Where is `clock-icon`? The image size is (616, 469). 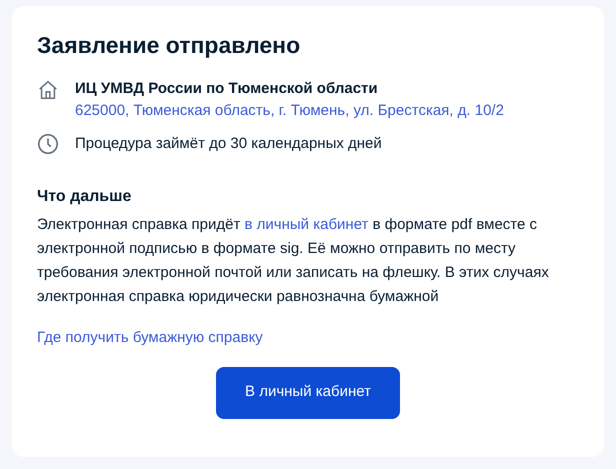 clock-icon is located at coordinates (48, 144).